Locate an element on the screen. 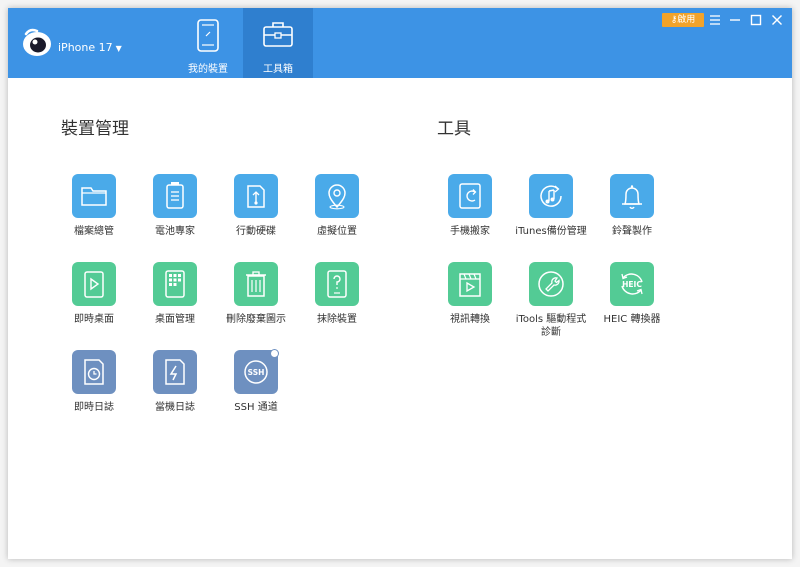 The height and width of the screenshot is (567, 800). tool-desktop-manager-label: 桌面管理 is located at coordinates (175, 319).